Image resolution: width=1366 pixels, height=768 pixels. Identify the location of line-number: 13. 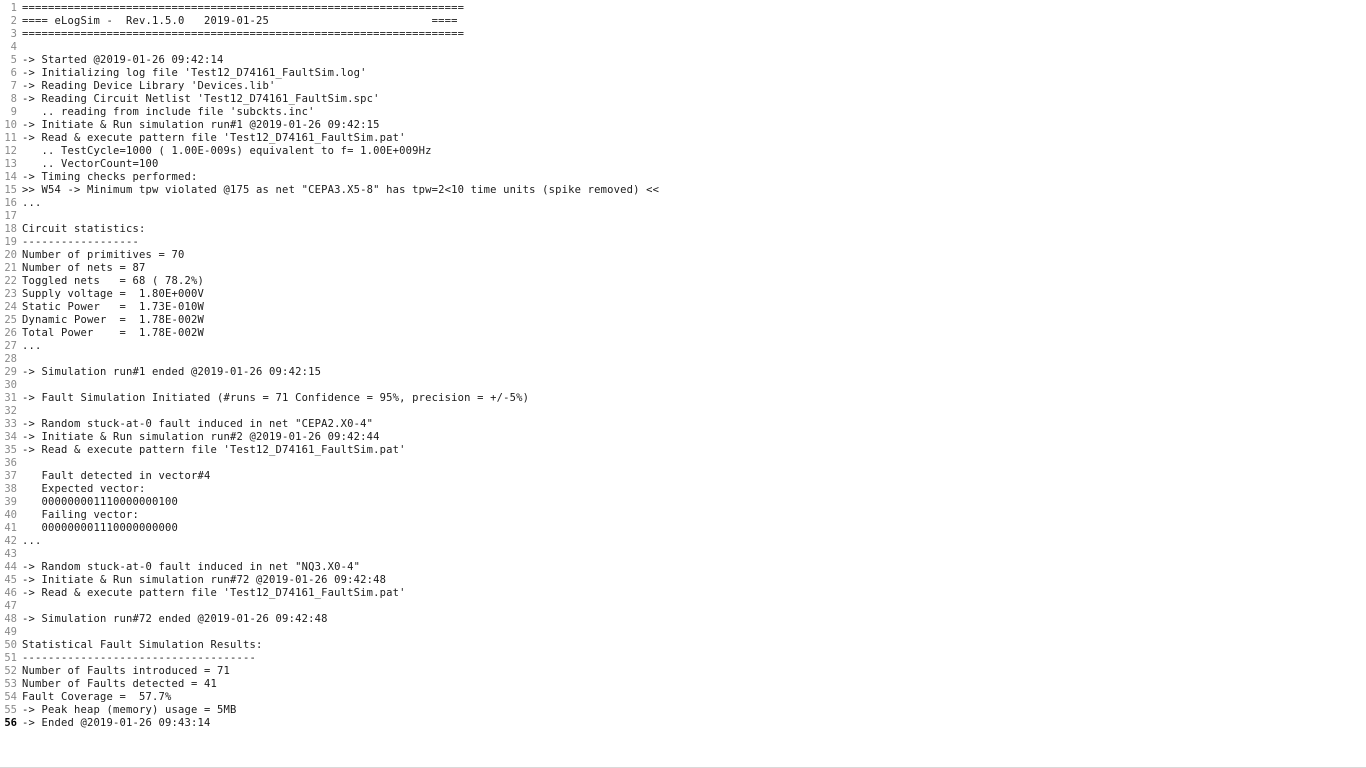
(10, 164).